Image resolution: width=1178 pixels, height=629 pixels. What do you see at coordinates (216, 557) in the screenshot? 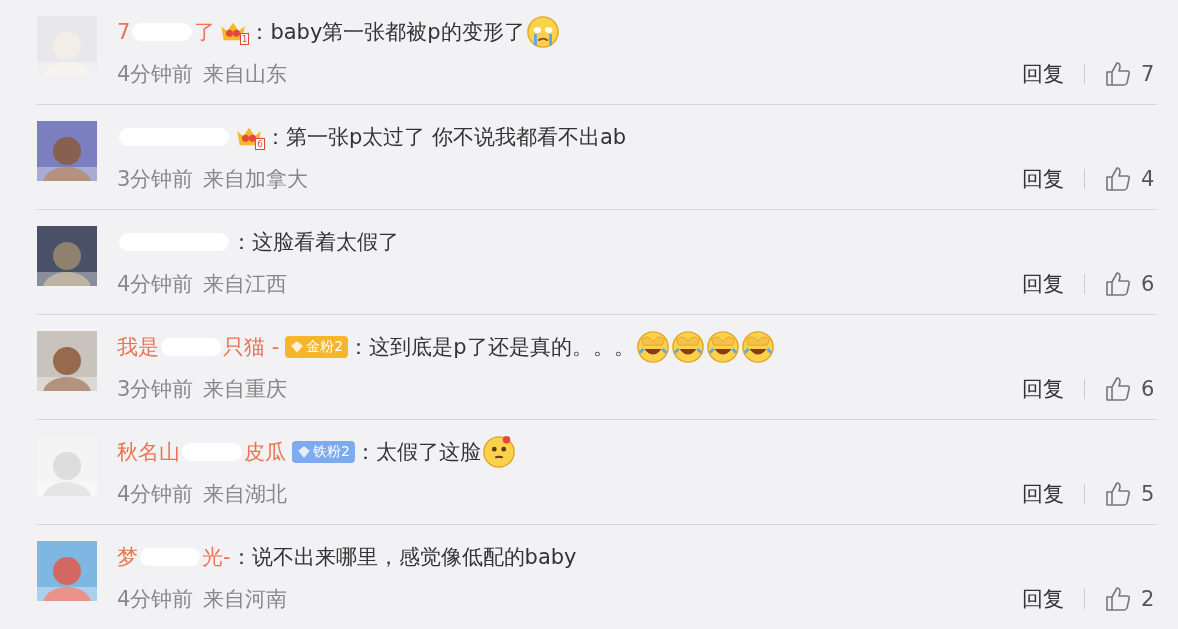
I see `user-name: 光-` at bounding box center [216, 557].